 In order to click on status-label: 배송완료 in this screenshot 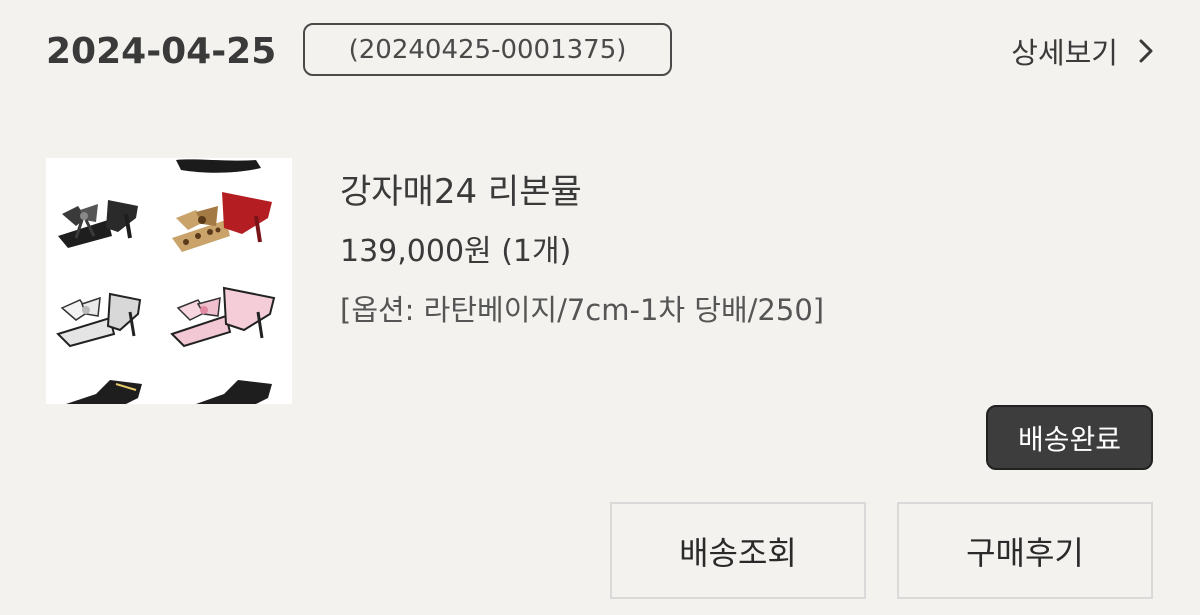, I will do `click(1069, 439)`.